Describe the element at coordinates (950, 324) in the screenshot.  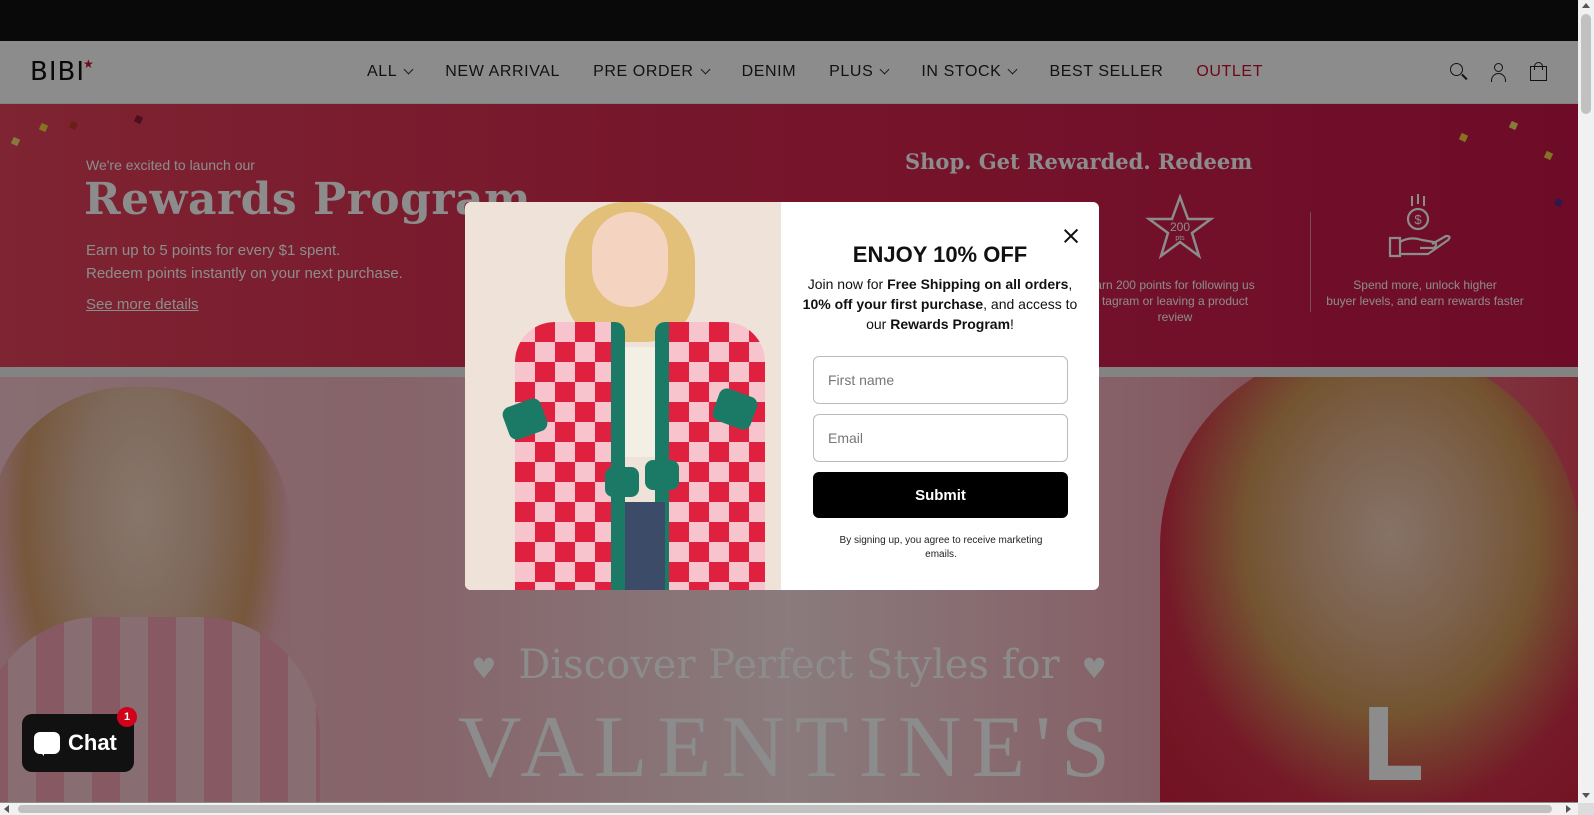
I see `modal-description-bold: Rewards Program` at that location.